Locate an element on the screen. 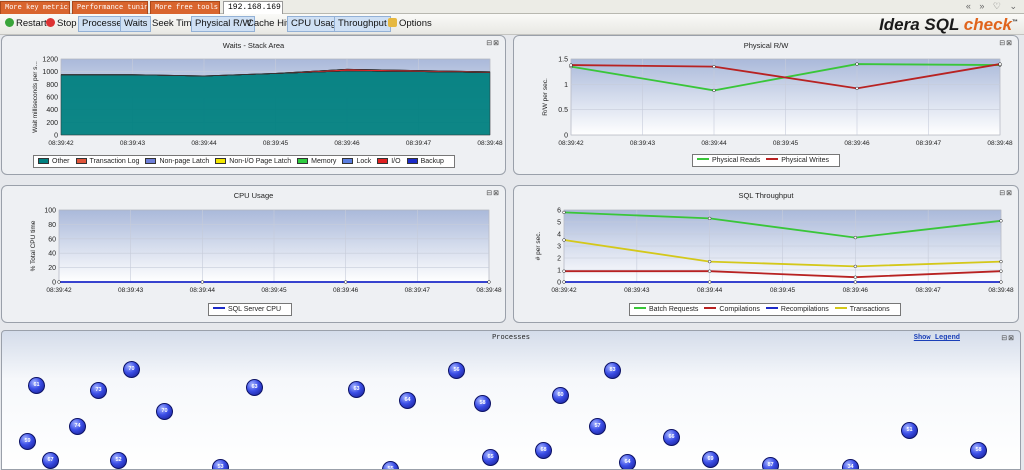 This screenshot has height=470, width=1024. legend-item: SQL Server CPU is located at coordinates (247, 309).